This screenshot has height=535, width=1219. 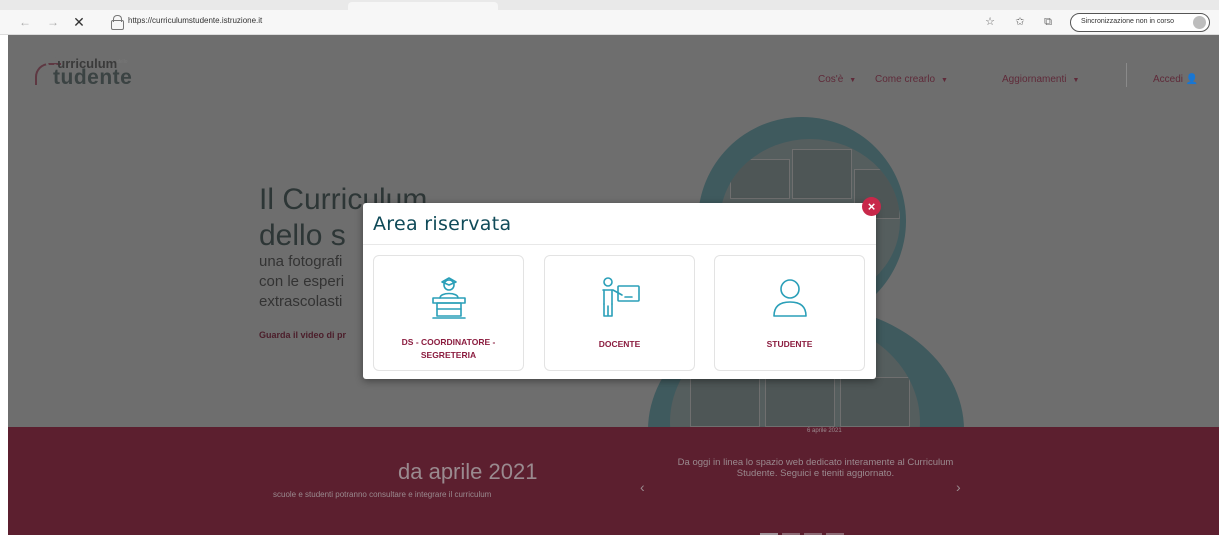 What do you see at coordinates (448, 355) in the screenshot?
I see `card-label-line2: SEGRETERIA` at bounding box center [448, 355].